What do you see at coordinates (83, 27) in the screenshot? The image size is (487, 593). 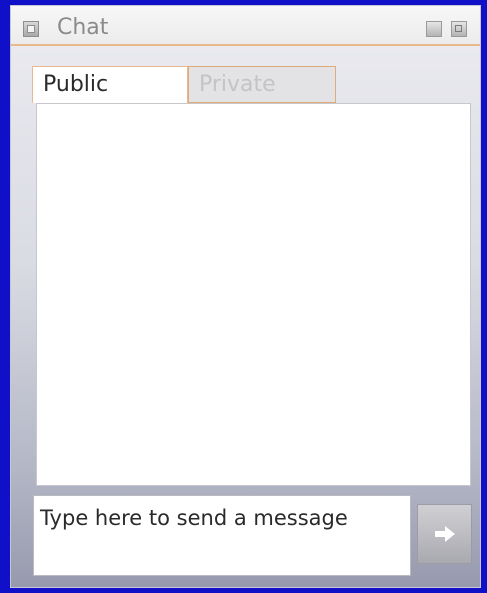 I see `window-title: Chat` at bounding box center [83, 27].